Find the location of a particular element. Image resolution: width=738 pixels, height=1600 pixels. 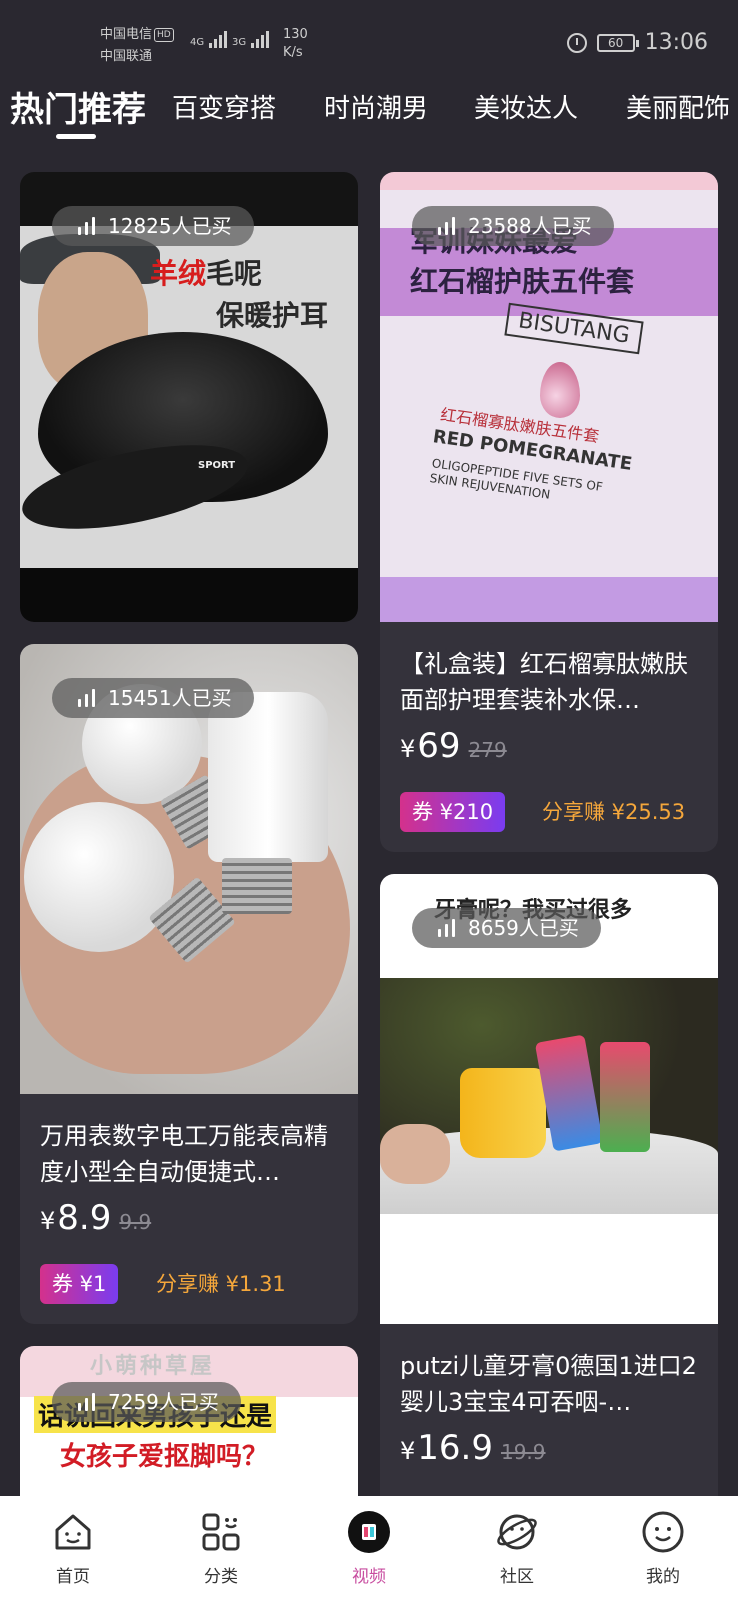

original-price: 19.9 is located at coordinates (523, 1452).